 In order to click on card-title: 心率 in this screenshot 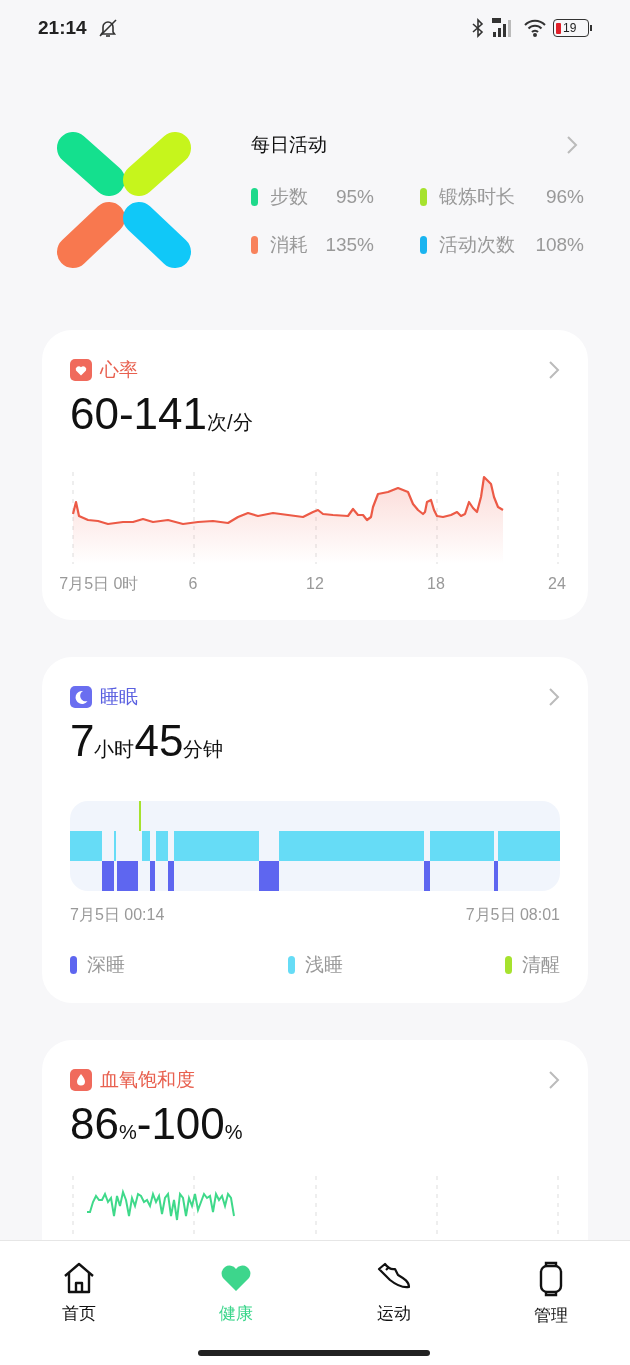, I will do `click(119, 369)`.